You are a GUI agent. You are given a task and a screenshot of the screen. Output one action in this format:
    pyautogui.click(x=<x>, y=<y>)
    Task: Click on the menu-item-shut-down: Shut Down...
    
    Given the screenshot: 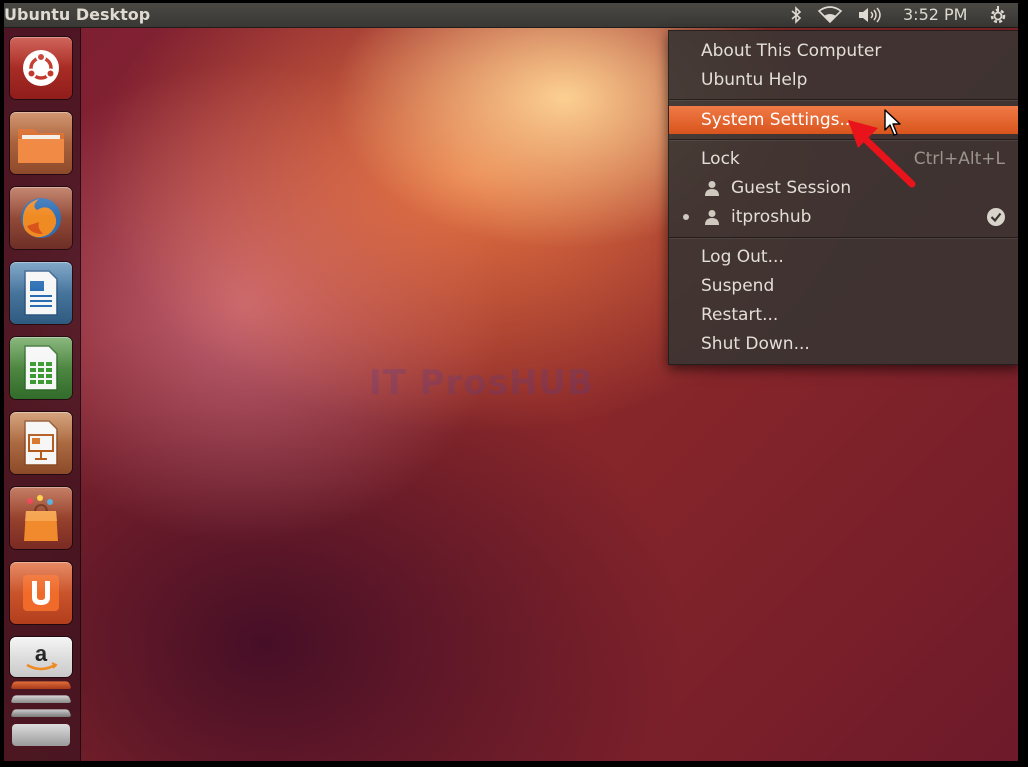 What is the action you would take?
    pyautogui.click(x=843, y=344)
    